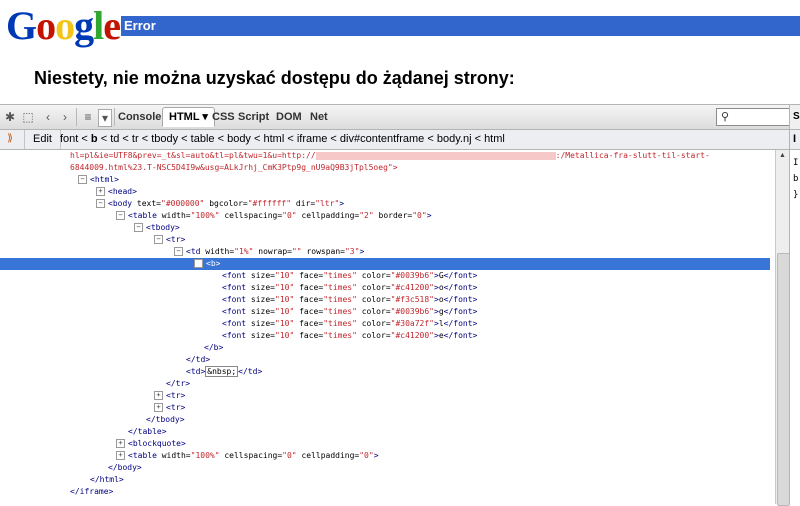 Image resolution: width=800 pixels, height=506 pixels. Describe the element at coordinates (794, 117) in the screenshot. I see `side-panel-header: S` at that location.